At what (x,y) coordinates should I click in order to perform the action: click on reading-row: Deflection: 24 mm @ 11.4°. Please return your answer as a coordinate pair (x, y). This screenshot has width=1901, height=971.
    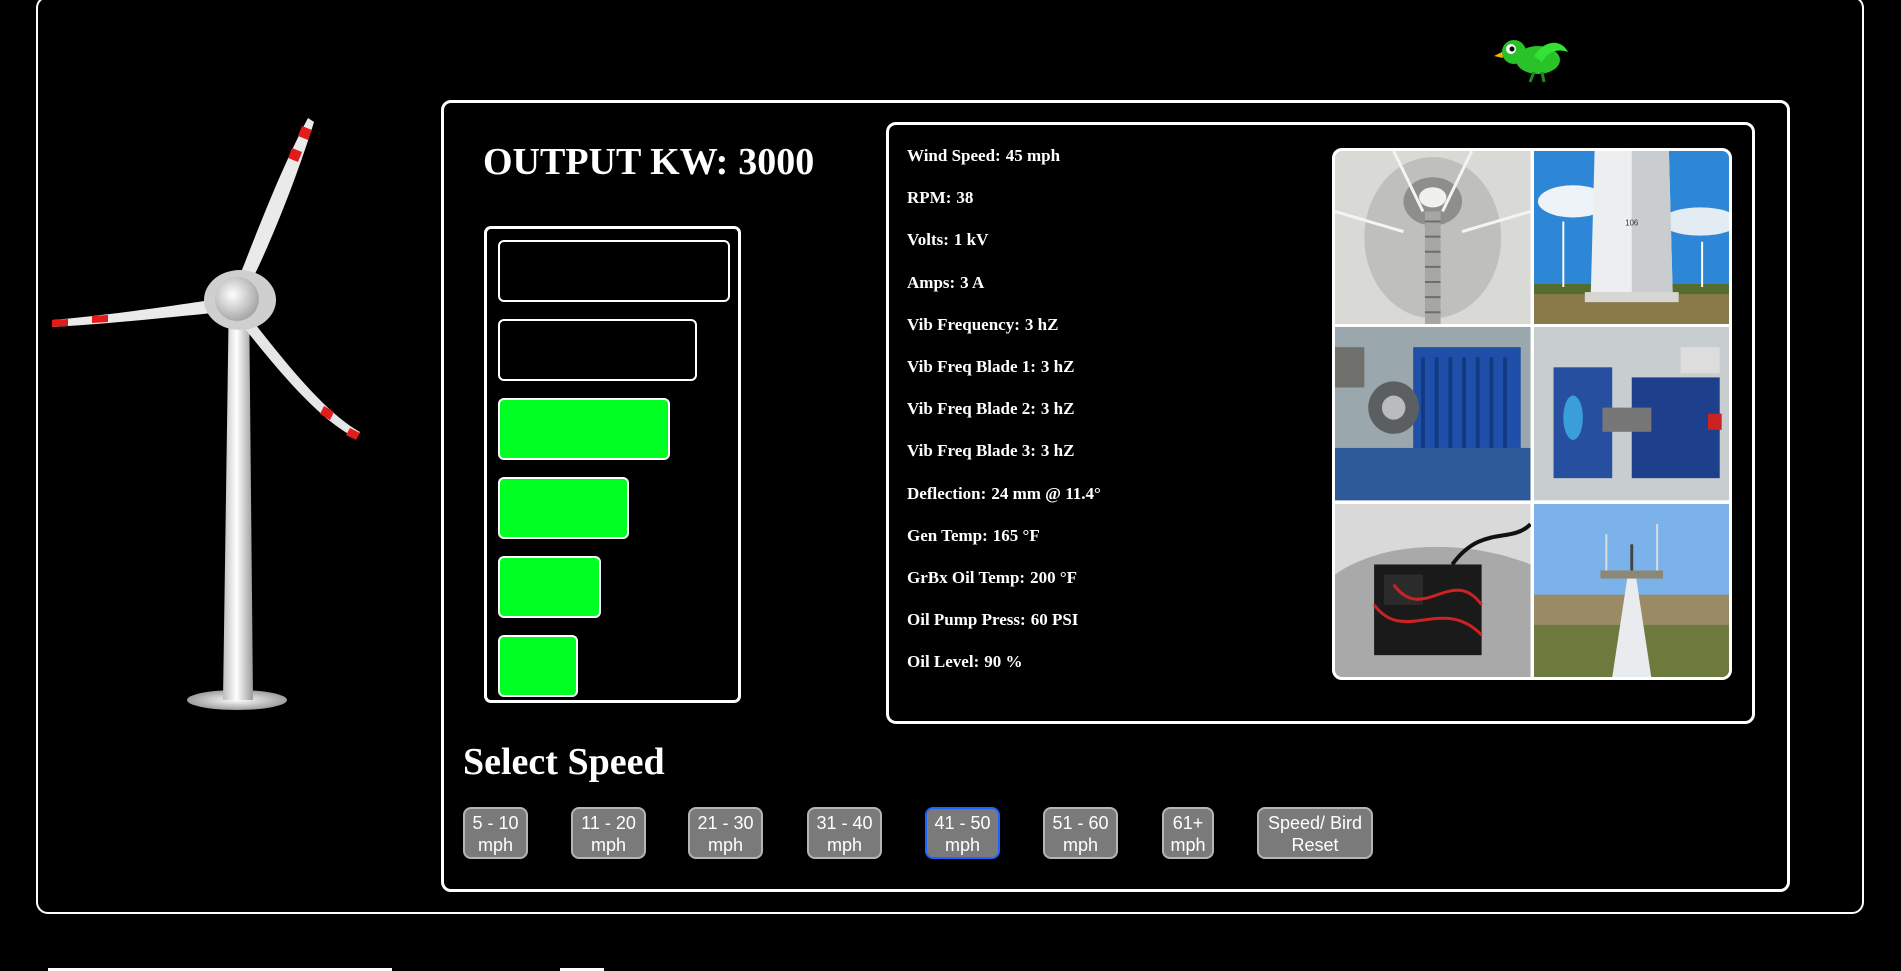
    Looking at the image, I should click on (1004, 494).